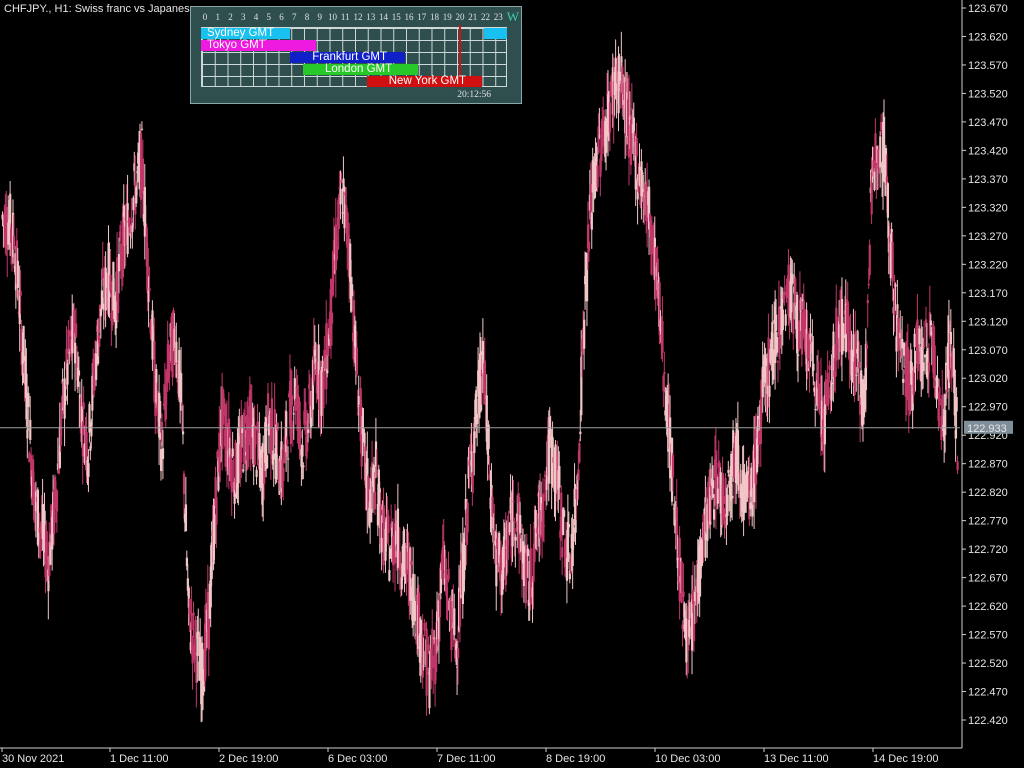 The width and height of the screenshot is (1024, 768). Describe the element at coordinates (447, 17) in the screenshot. I see `hour-label: 19` at that location.